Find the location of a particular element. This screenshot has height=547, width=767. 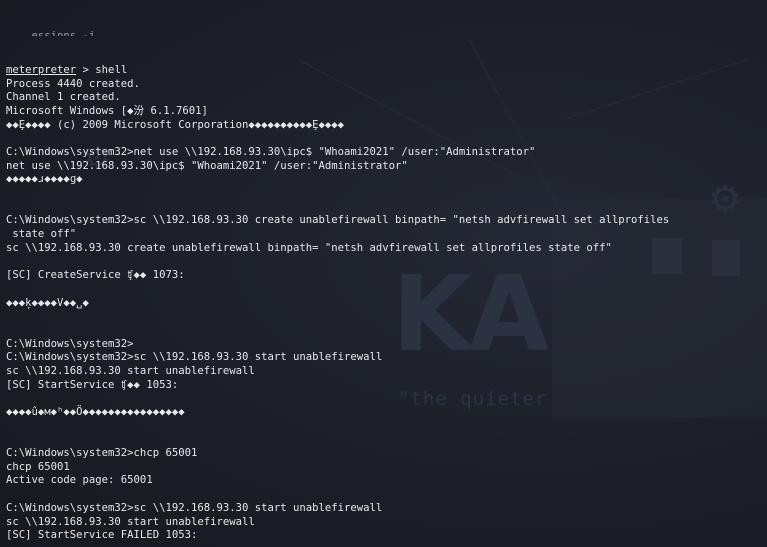

terminal-line: Process 4440 created. is located at coordinates (73, 83).